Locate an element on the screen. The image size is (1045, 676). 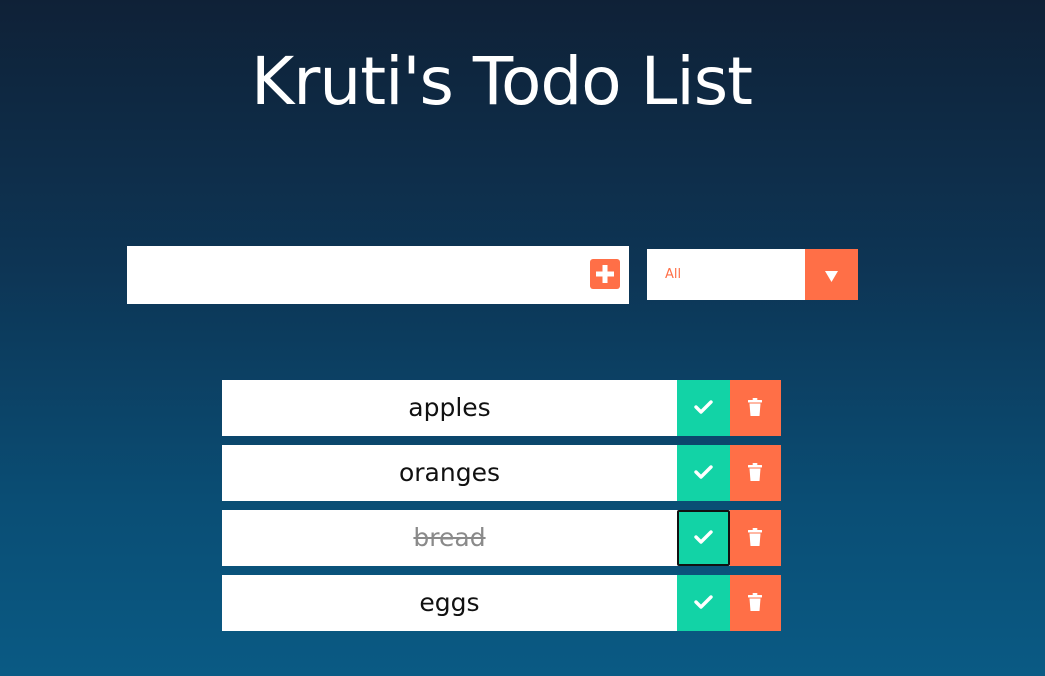
add-todo-form is located at coordinates (378, 275).